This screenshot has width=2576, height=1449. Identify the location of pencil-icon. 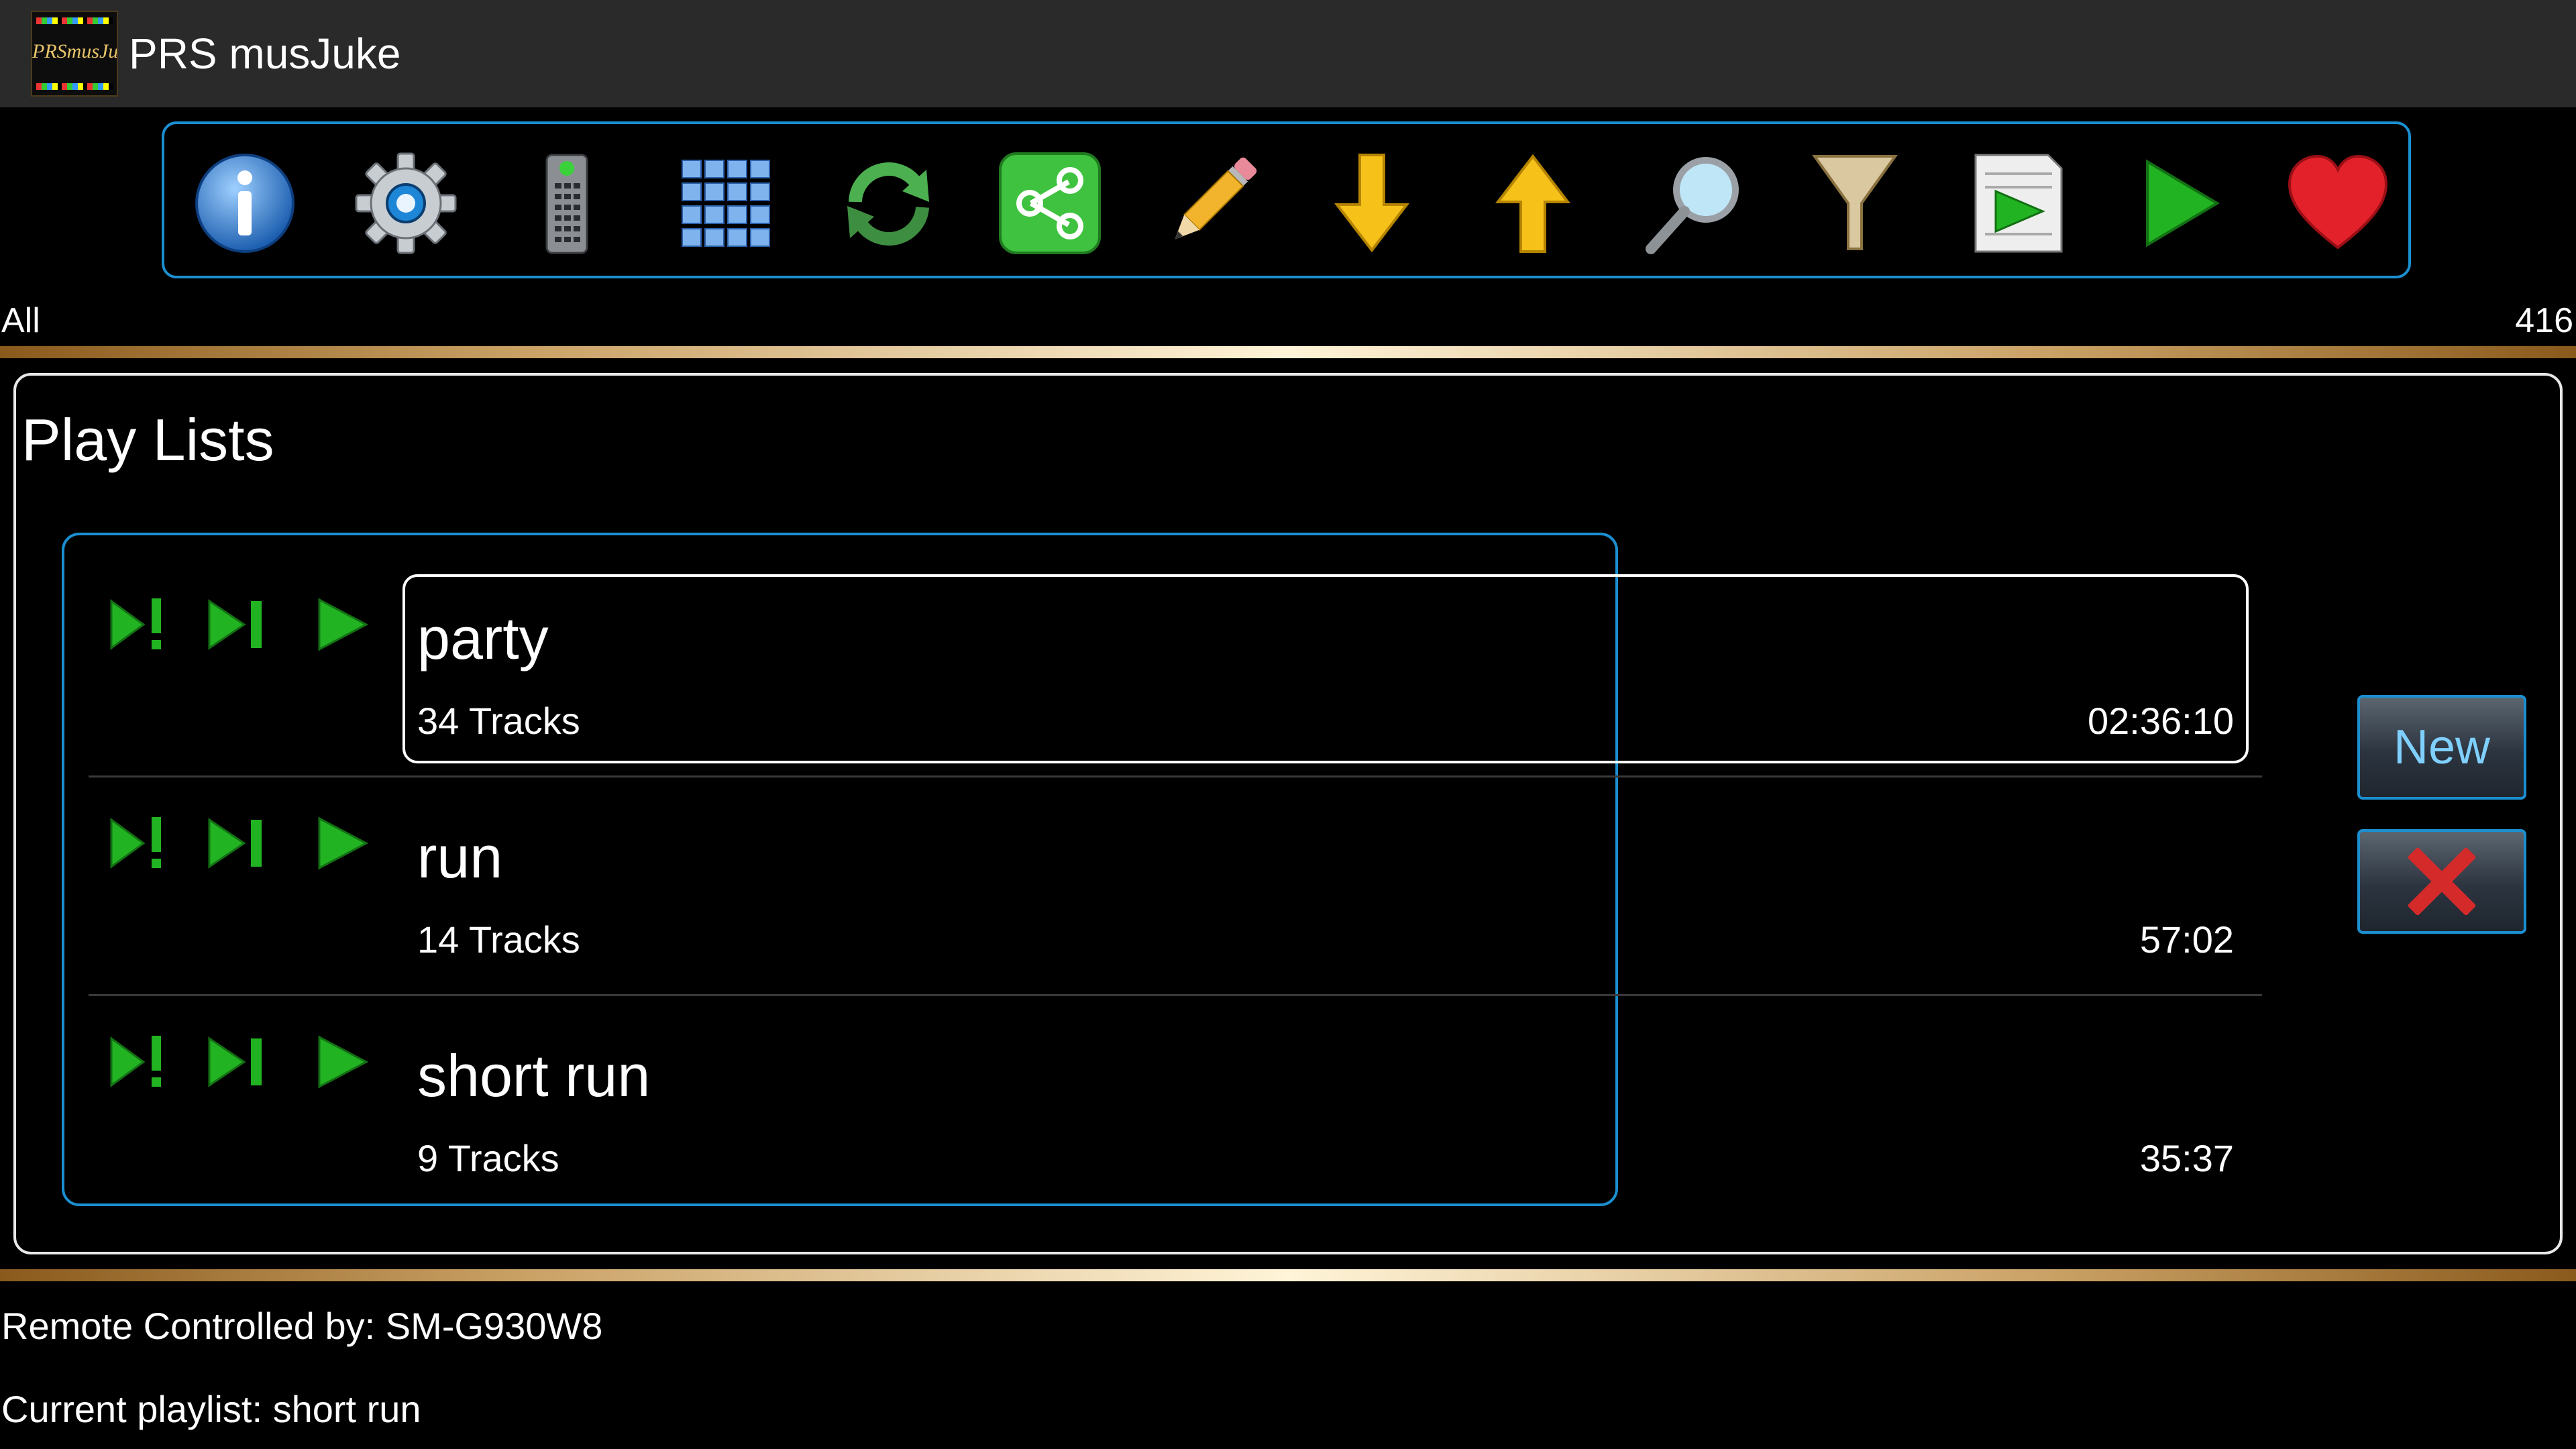
(1216, 198).